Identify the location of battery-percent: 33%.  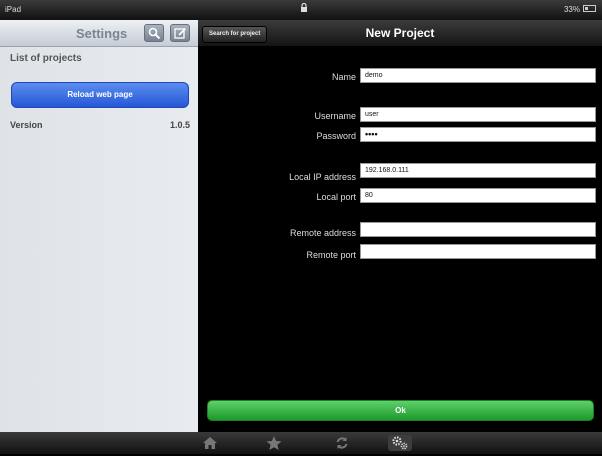
(571, 9).